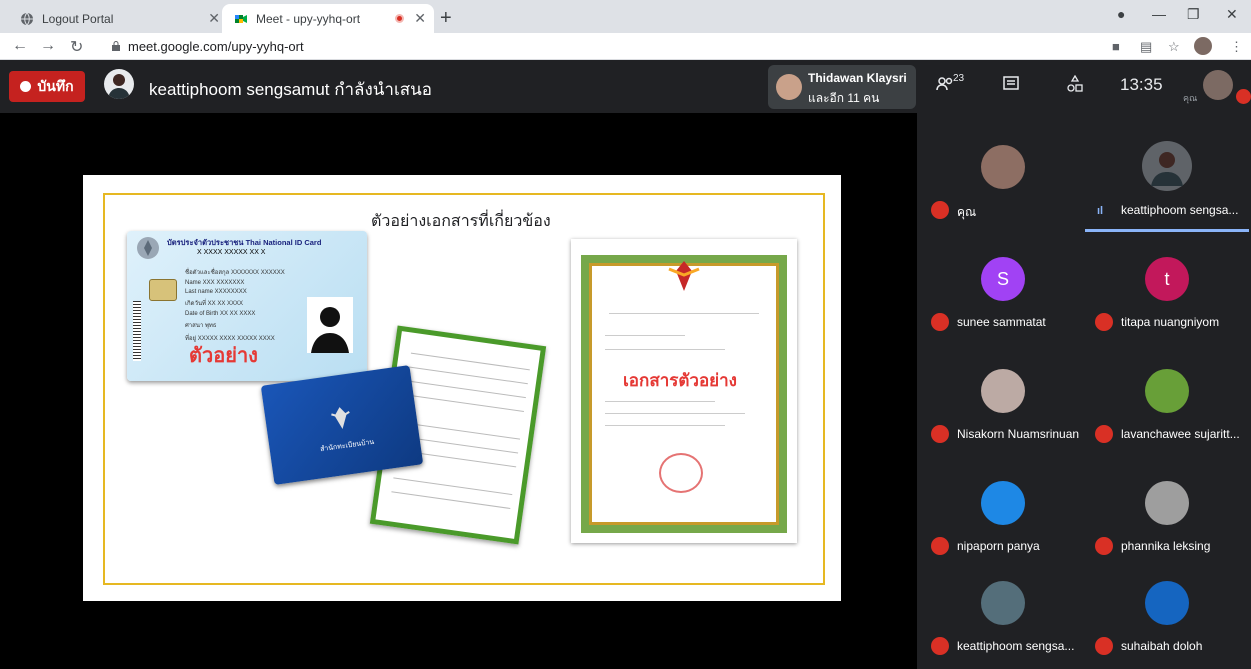 The image size is (1251, 669). Describe the element at coordinates (55, 85) in the screenshot. I see `record-label: บันทึก` at that location.